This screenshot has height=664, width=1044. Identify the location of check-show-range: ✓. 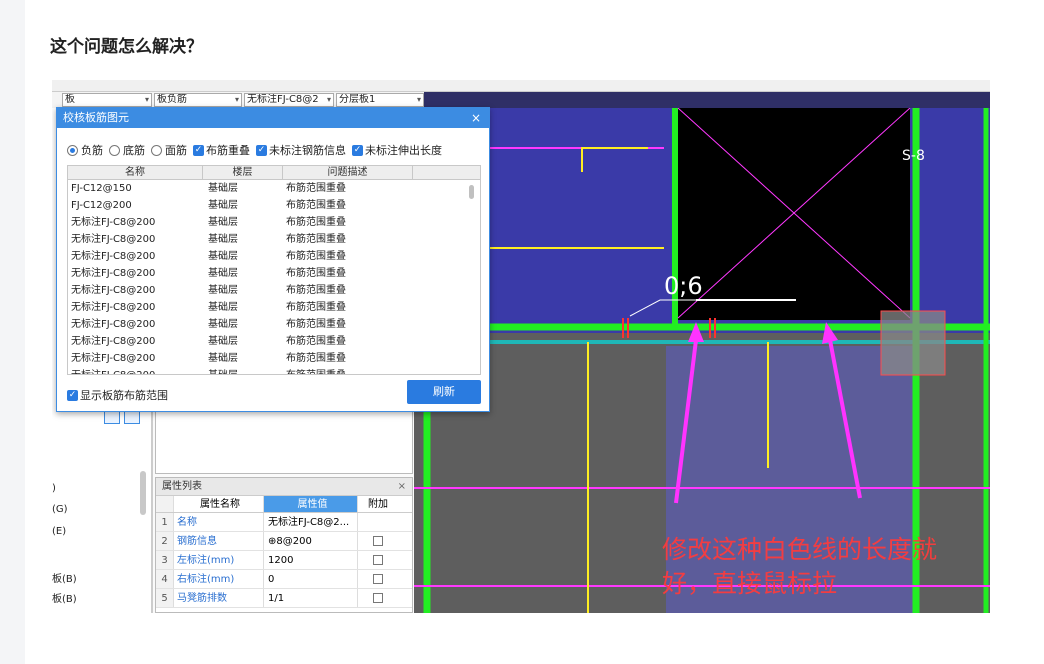
(72, 395).